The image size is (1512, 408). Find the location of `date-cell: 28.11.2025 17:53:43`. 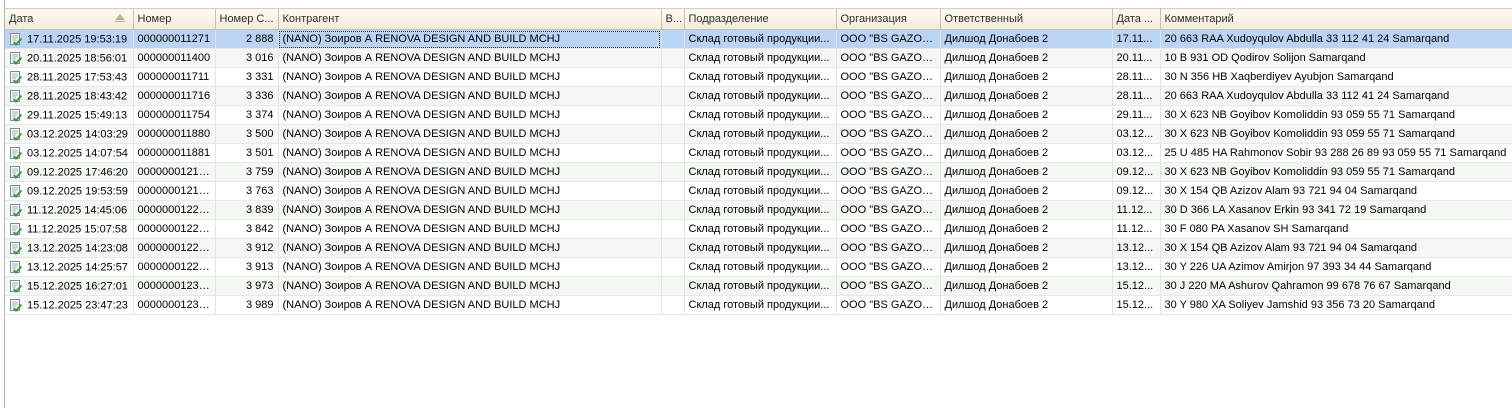

date-cell: 28.11.2025 17:53:43 is located at coordinates (69, 77).